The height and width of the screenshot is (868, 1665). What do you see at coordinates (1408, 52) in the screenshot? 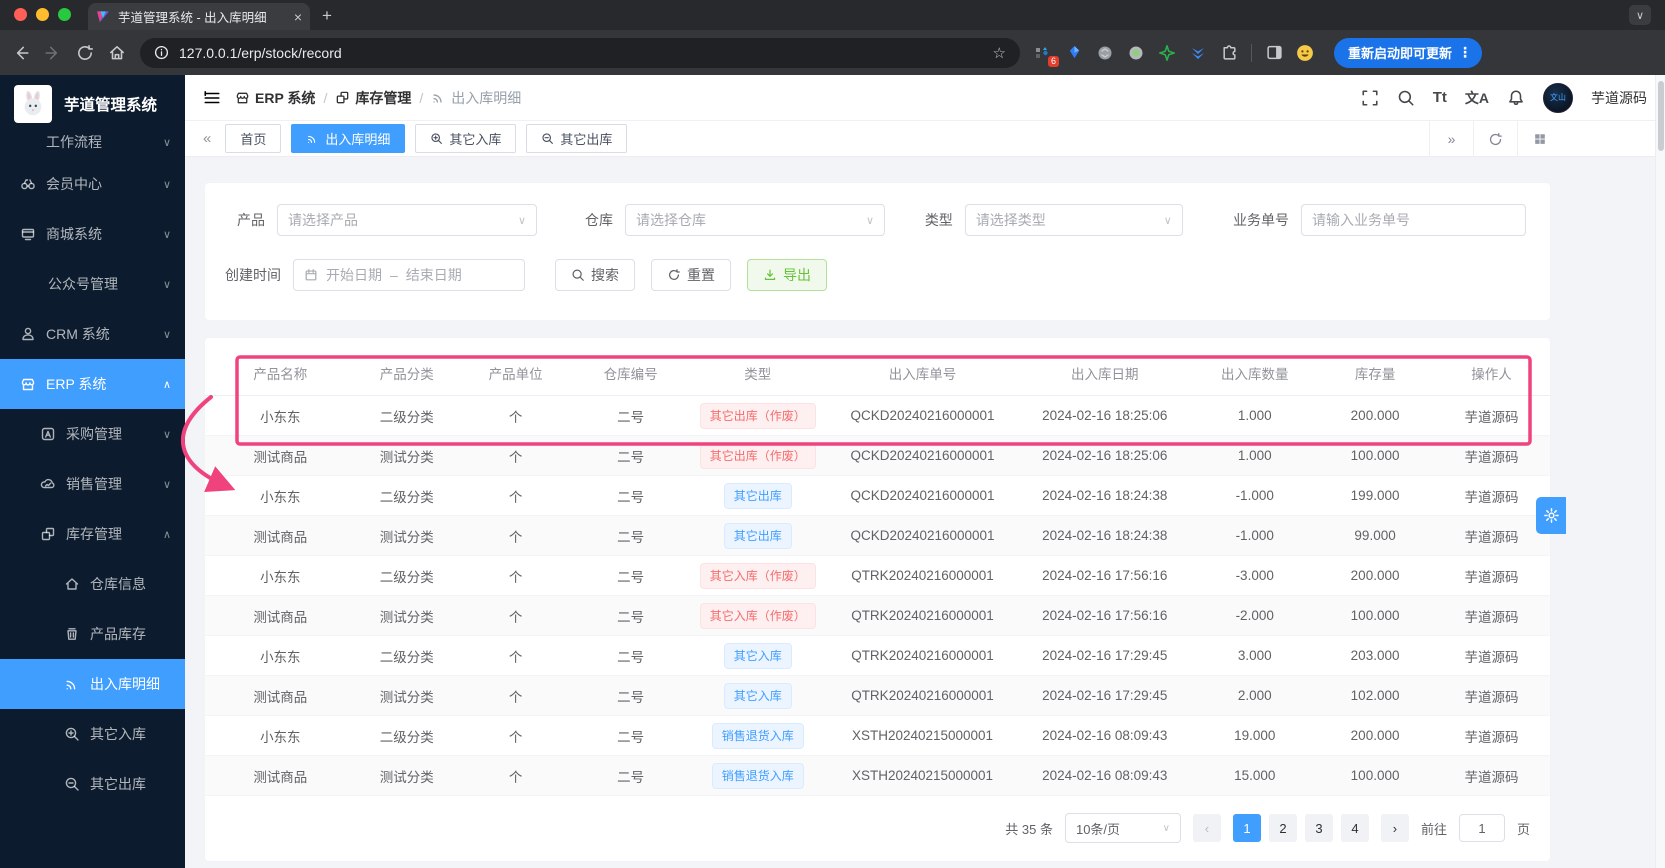
I see `chrome-update-button: 重新启动即可更新 ⋮` at bounding box center [1408, 52].